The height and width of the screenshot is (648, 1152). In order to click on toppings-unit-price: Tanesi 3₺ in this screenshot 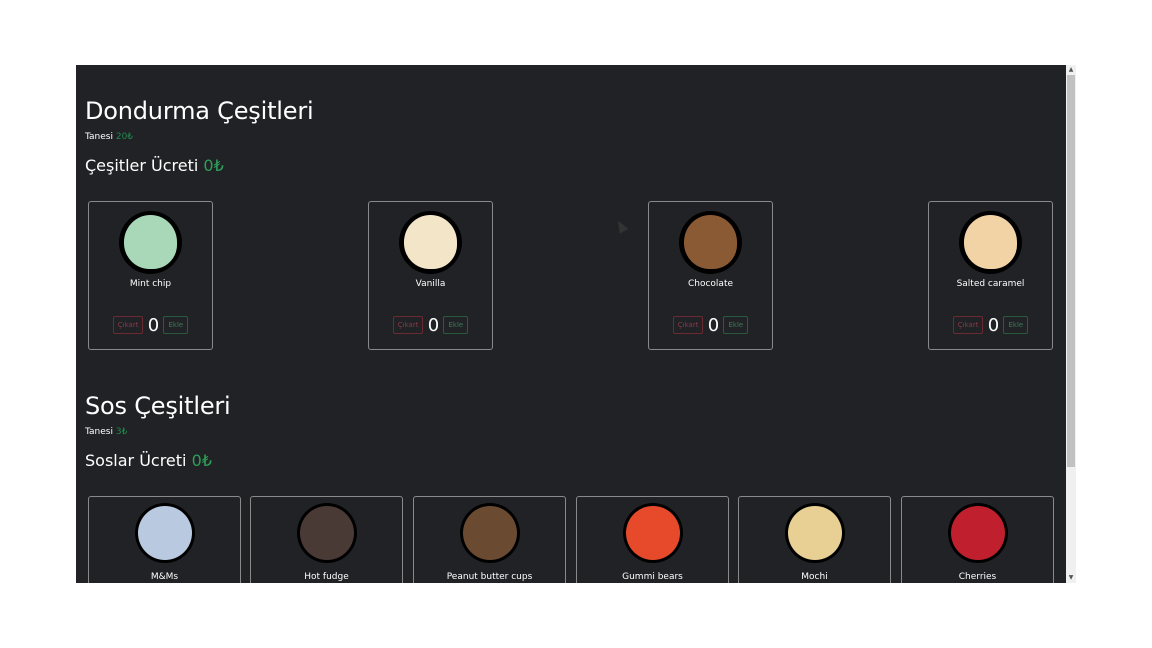, I will do `click(106, 432)`.